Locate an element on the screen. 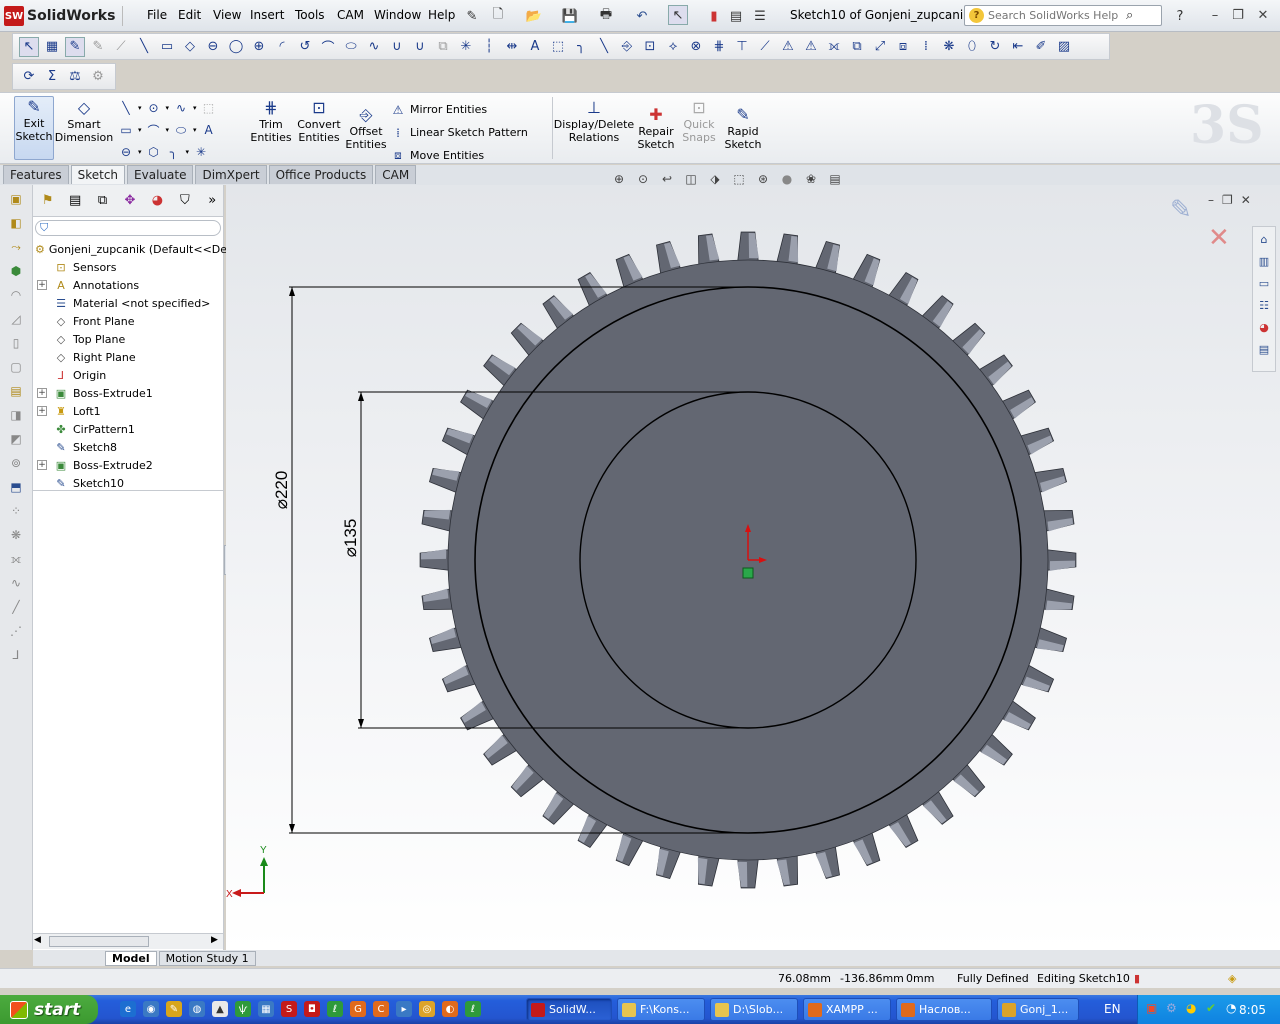 Image resolution: width=1280 pixels, height=1024 pixels. configuration-manager-tab-icon: ⧉ is located at coordinates (102, 201).